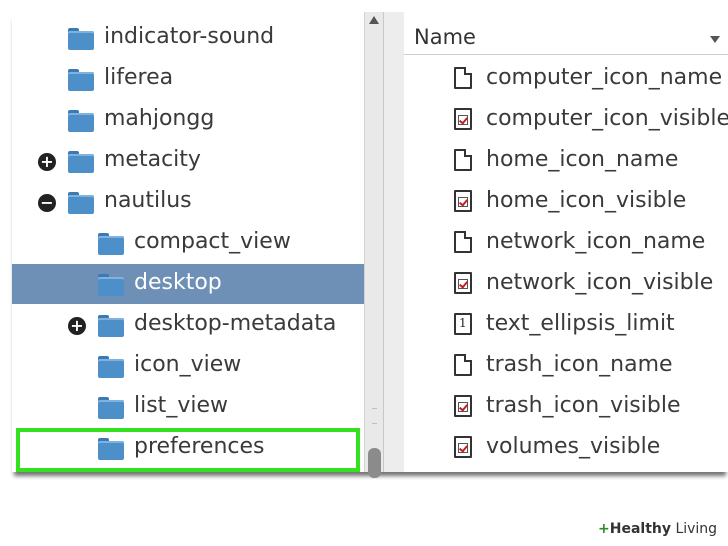 This screenshot has width=728, height=546. Describe the element at coordinates (580, 323) in the screenshot. I see `key-label: text_ellipsis_limit` at that location.